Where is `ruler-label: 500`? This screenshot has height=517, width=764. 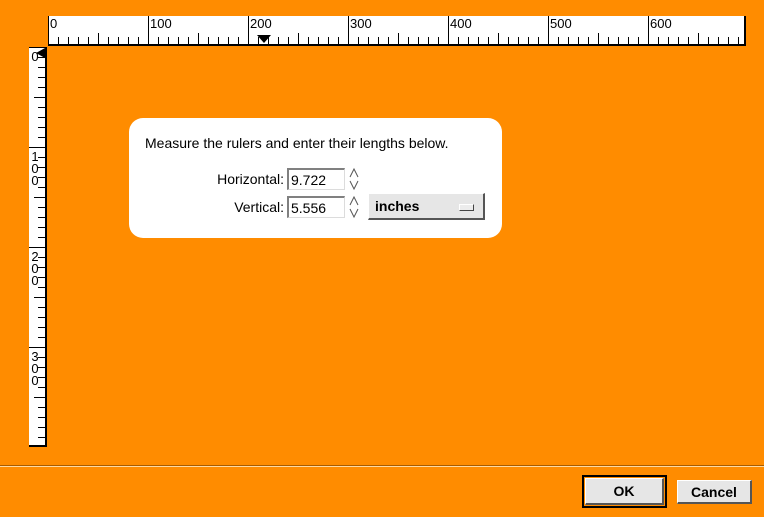
ruler-label: 500 is located at coordinates (561, 23).